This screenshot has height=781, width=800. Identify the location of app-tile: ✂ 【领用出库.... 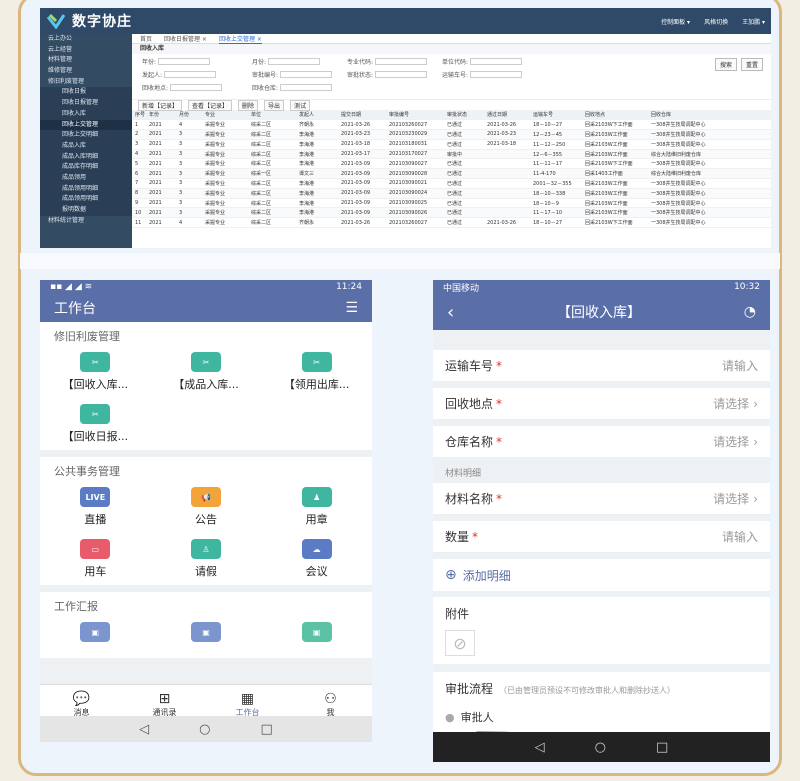
(316, 371).